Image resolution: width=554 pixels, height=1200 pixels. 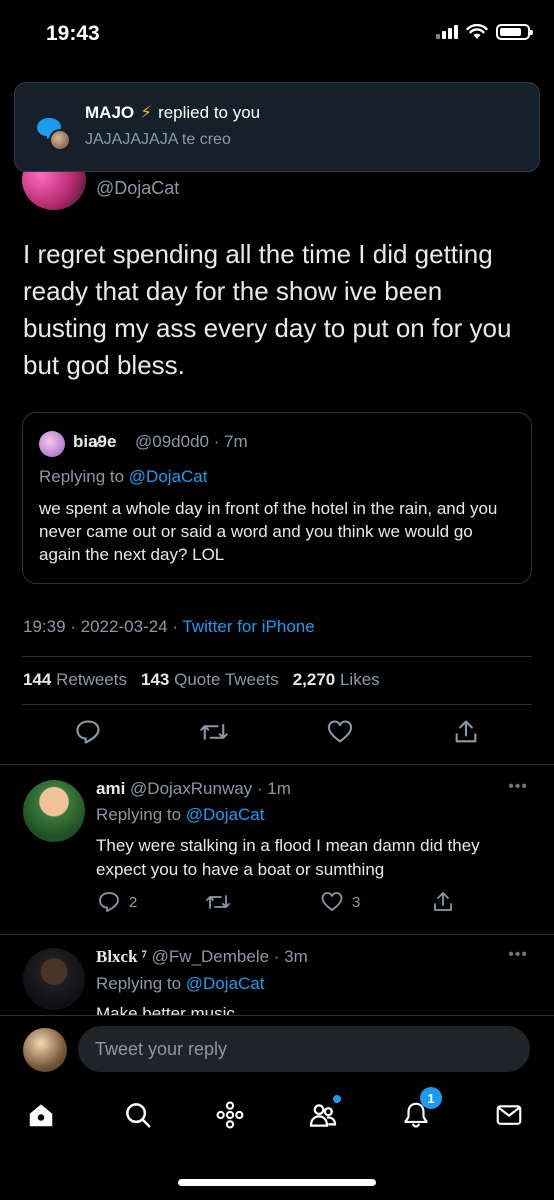 What do you see at coordinates (168, 476) in the screenshot?
I see `quoted-mention-link: @DojaCat` at bounding box center [168, 476].